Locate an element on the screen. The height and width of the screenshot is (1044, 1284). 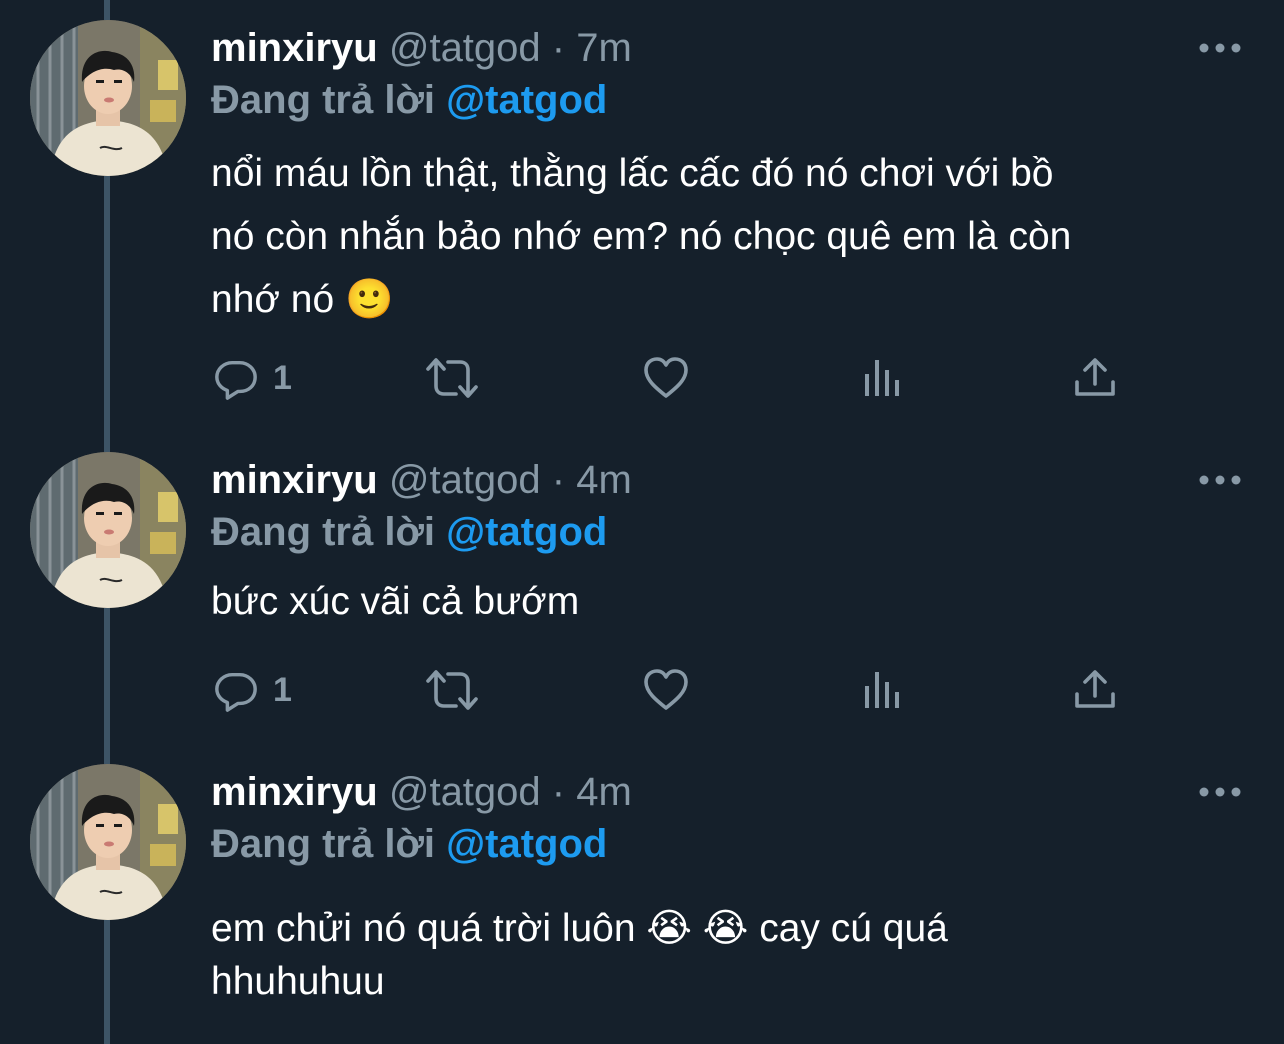
tweet-header: minxiryu @tatgod · 7m is located at coordinates (421, 48).